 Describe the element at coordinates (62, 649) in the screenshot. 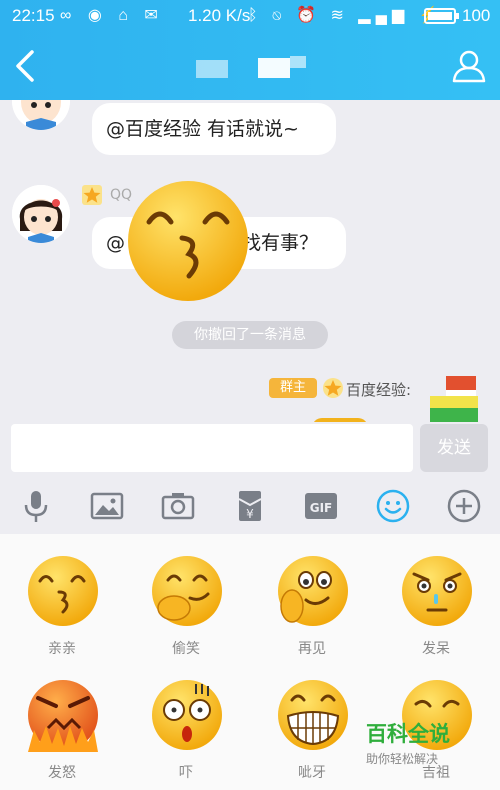

I see `emoji-label: 亲亲` at that location.